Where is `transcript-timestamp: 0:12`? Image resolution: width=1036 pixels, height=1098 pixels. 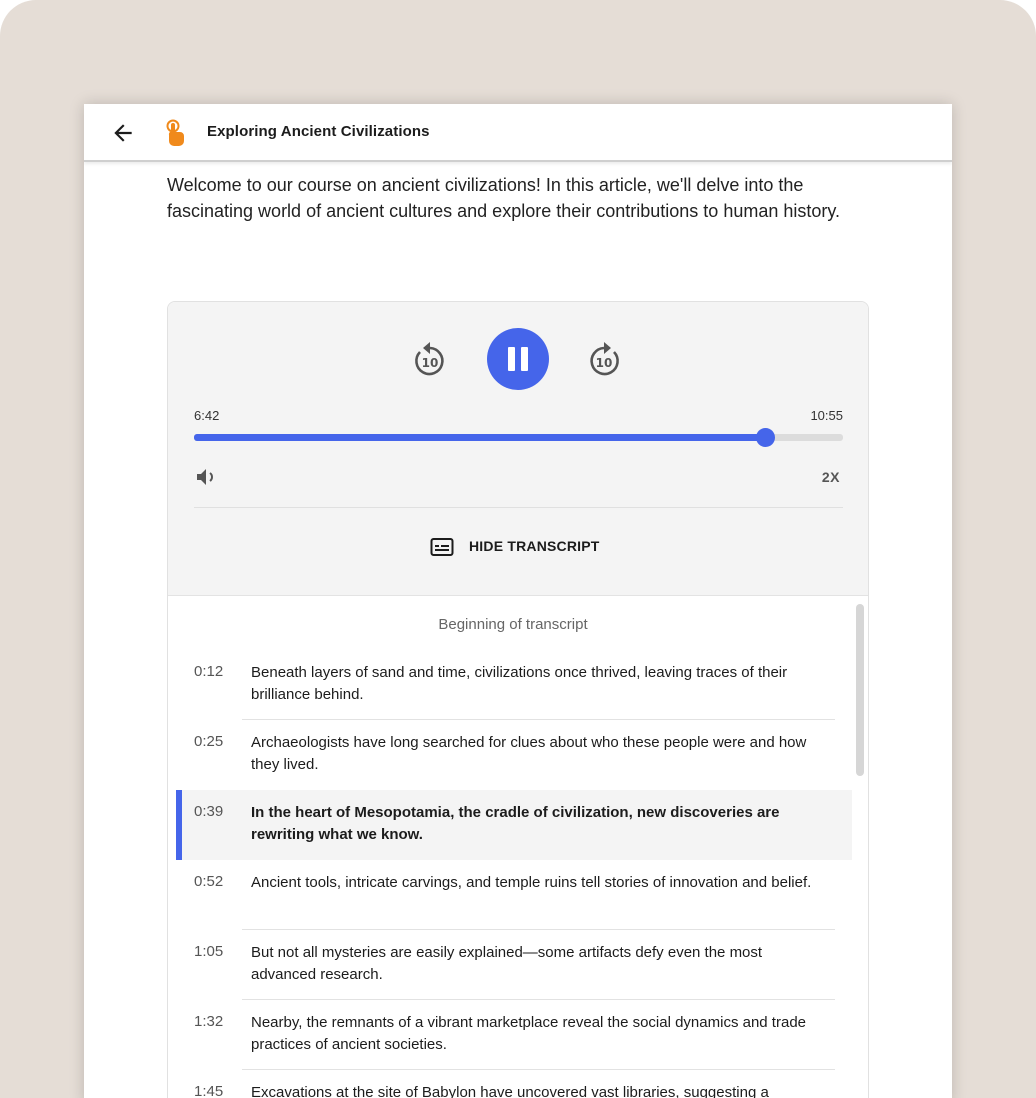
transcript-timestamp: 0:12 is located at coordinates (209, 671).